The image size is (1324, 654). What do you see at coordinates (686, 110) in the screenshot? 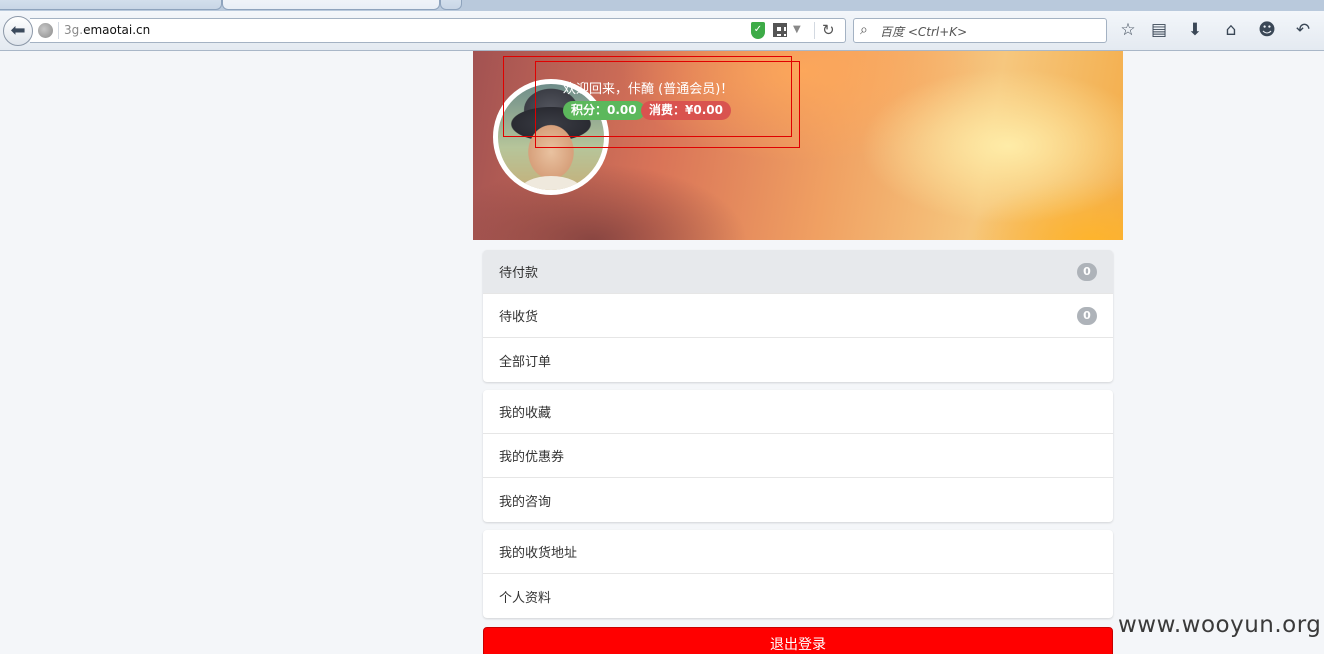
I see `spend-badge: 消费：¥0.00` at bounding box center [686, 110].